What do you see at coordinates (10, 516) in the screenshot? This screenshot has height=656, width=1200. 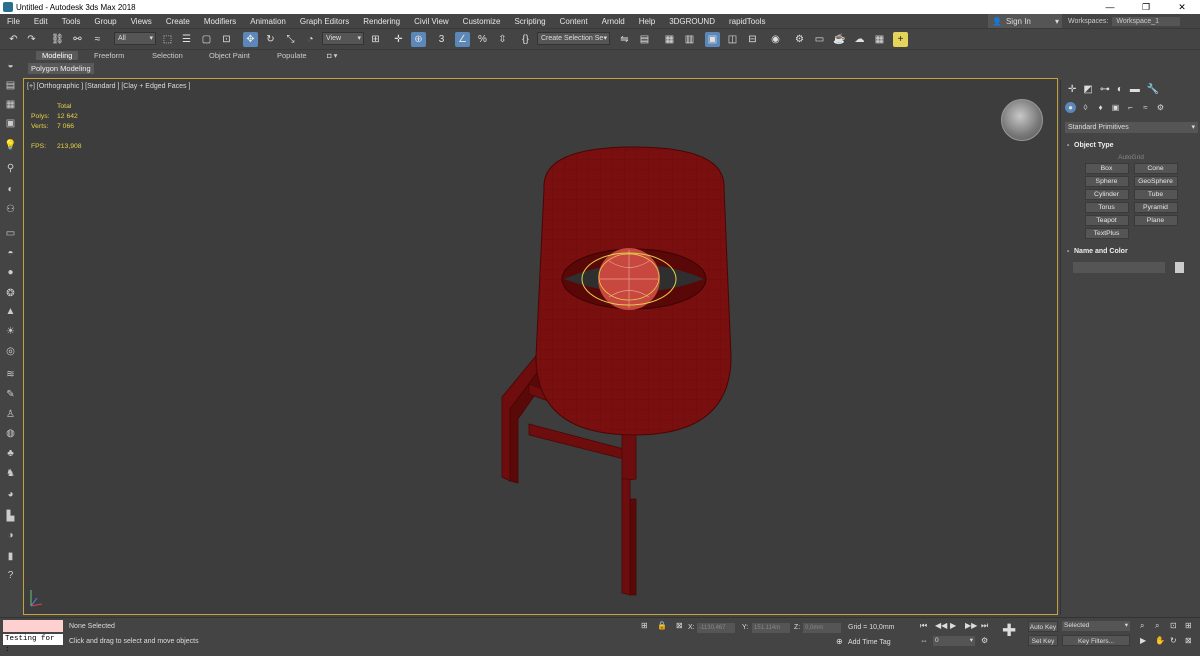 I see `scene-states-icon: ▙` at bounding box center [10, 516].